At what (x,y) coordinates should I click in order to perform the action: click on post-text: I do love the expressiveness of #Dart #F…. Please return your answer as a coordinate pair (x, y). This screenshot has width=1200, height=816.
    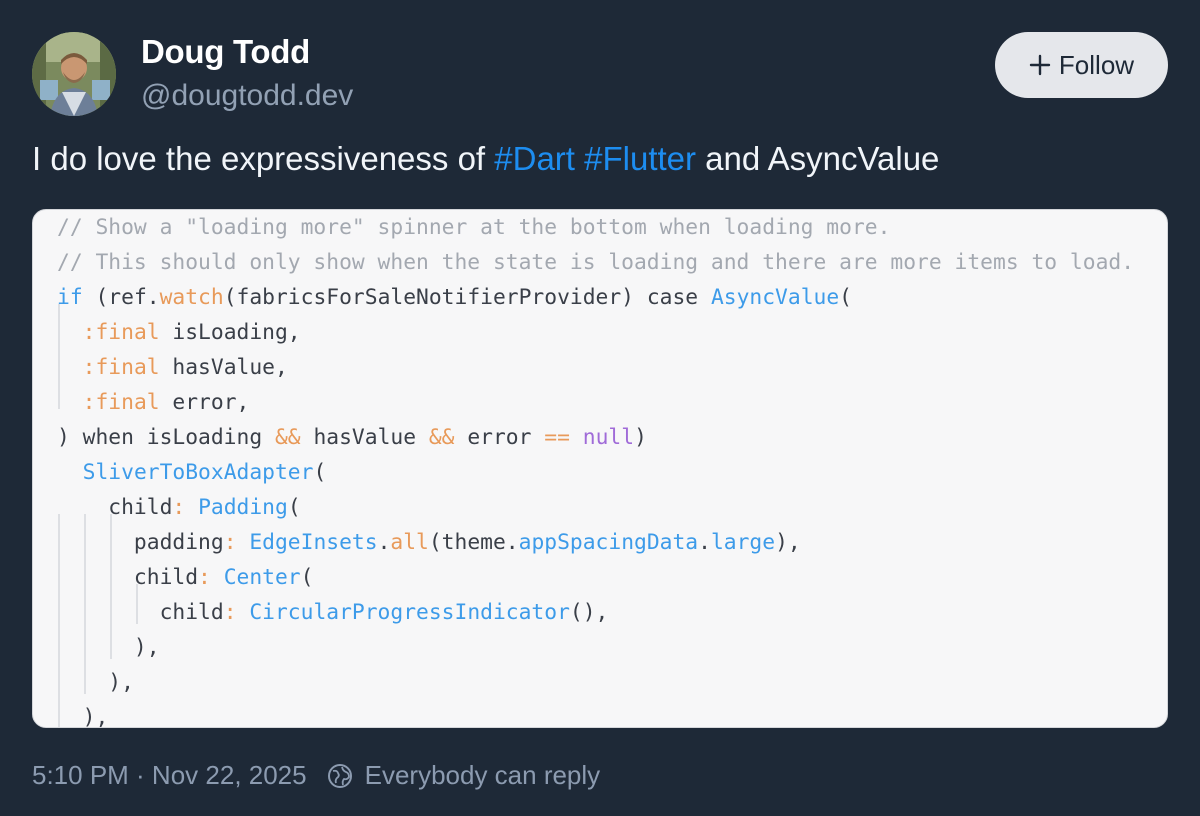
    Looking at the image, I should click on (485, 159).